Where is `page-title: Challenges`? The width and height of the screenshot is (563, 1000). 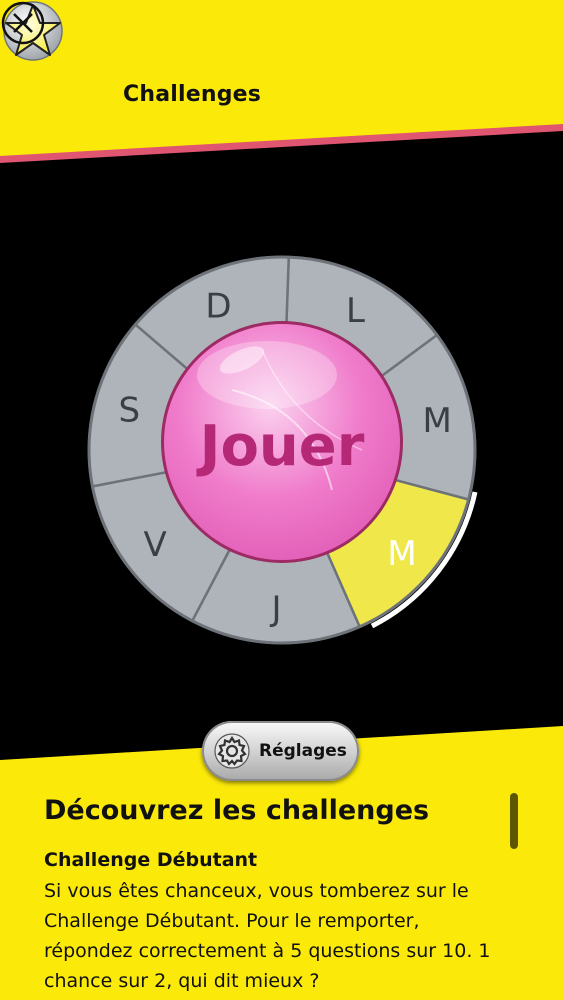 page-title: Challenges is located at coordinates (192, 94).